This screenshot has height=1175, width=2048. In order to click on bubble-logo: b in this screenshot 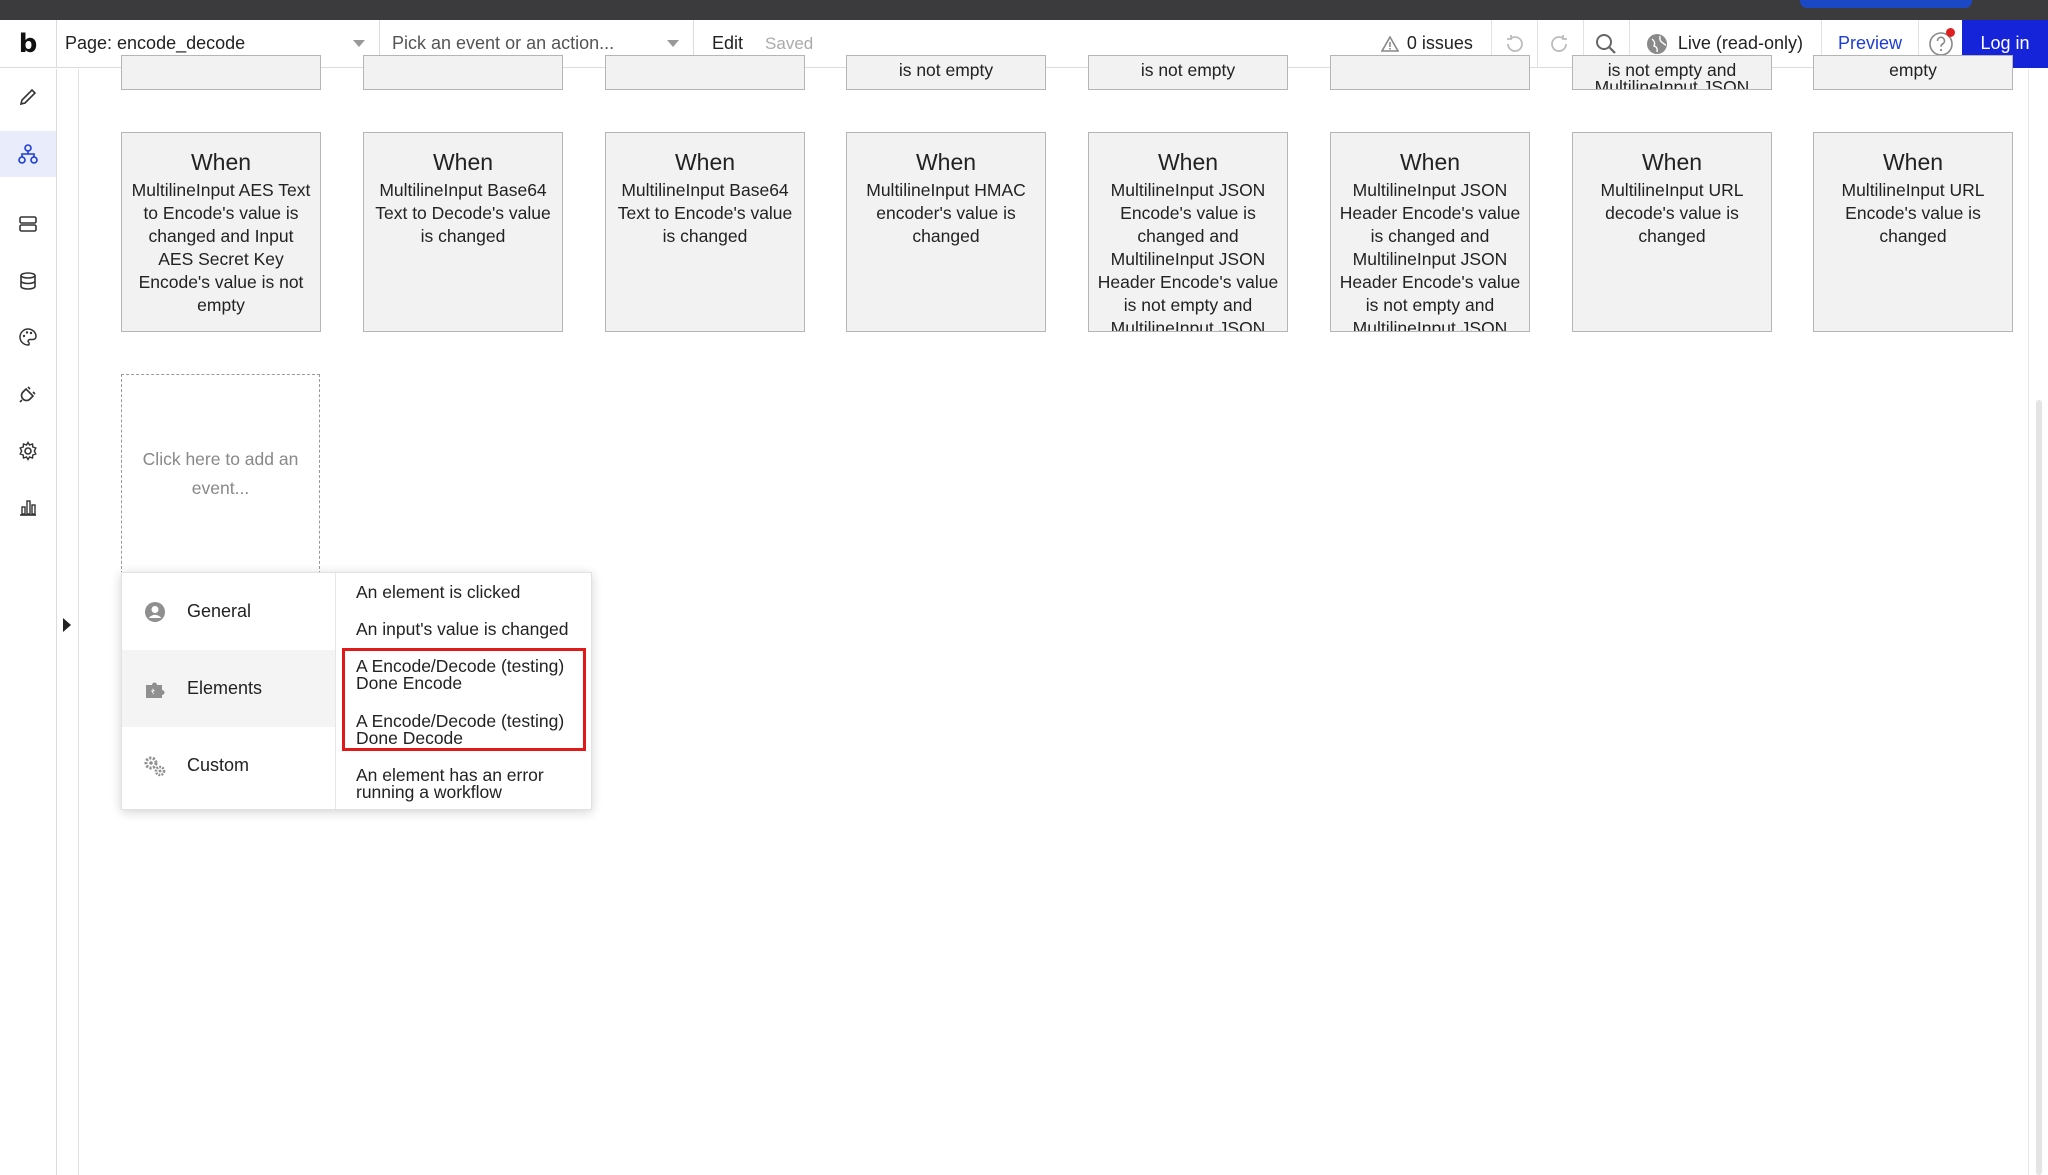, I will do `click(28, 43)`.